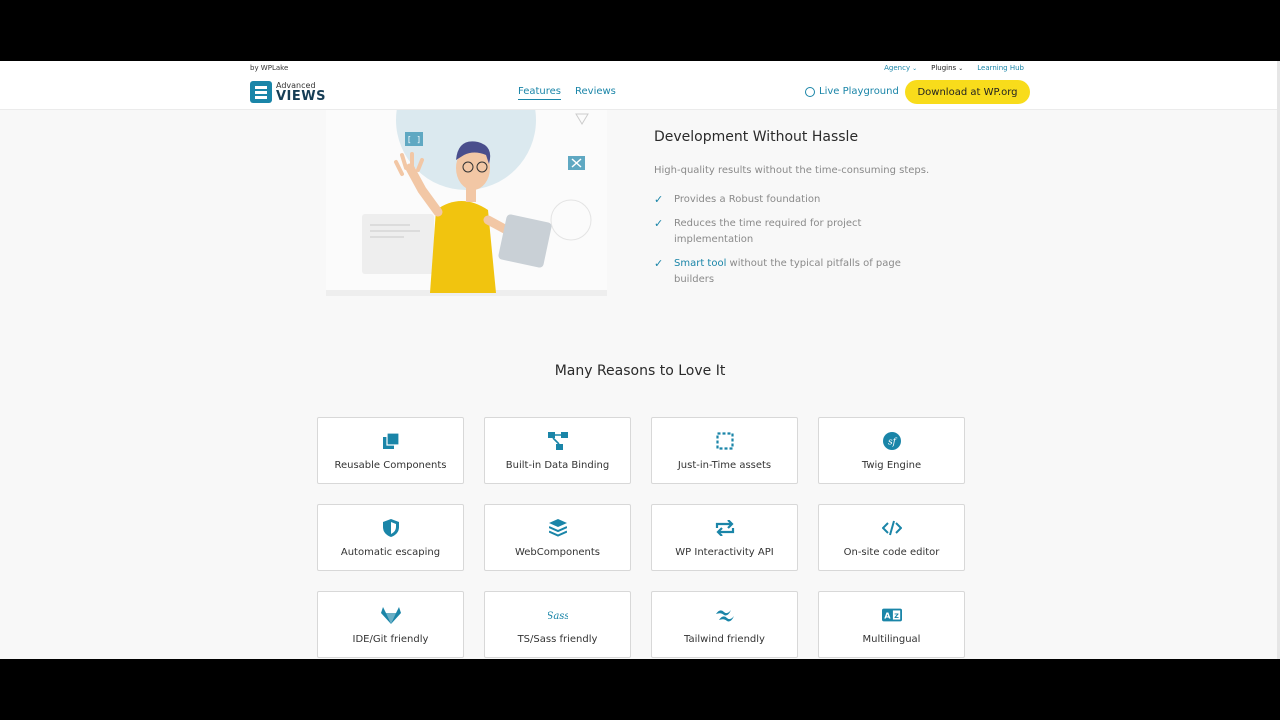 Image resolution: width=1280 pixels, height=720 pixels. What do you see at coordinates (756, 137) in the screenshot?
I see `hero-title: Development Without Hassle` at bounding box center [756, 137].